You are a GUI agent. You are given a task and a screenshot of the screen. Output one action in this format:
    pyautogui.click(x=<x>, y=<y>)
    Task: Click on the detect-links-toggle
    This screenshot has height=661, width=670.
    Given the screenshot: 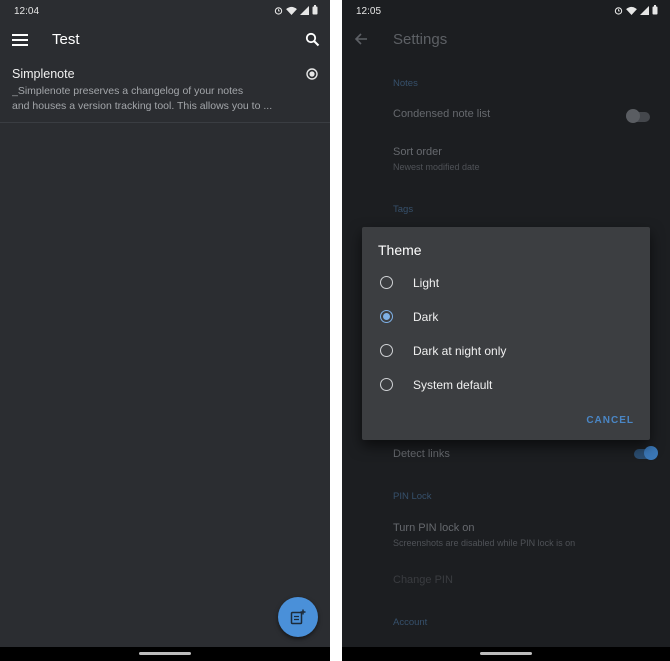 What is the action you would take?
    pyautogui.click(x=646, y=453)
    